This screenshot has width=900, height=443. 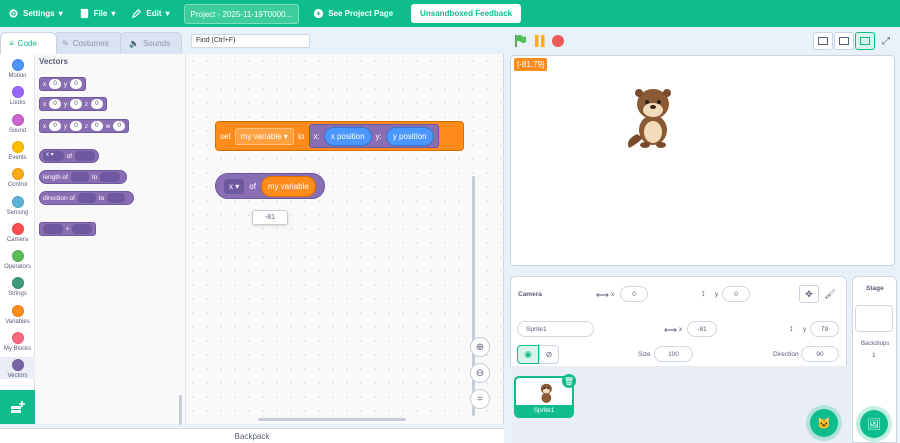 I want to click on camera-move-button: ✥, so click(x=809, y=294).